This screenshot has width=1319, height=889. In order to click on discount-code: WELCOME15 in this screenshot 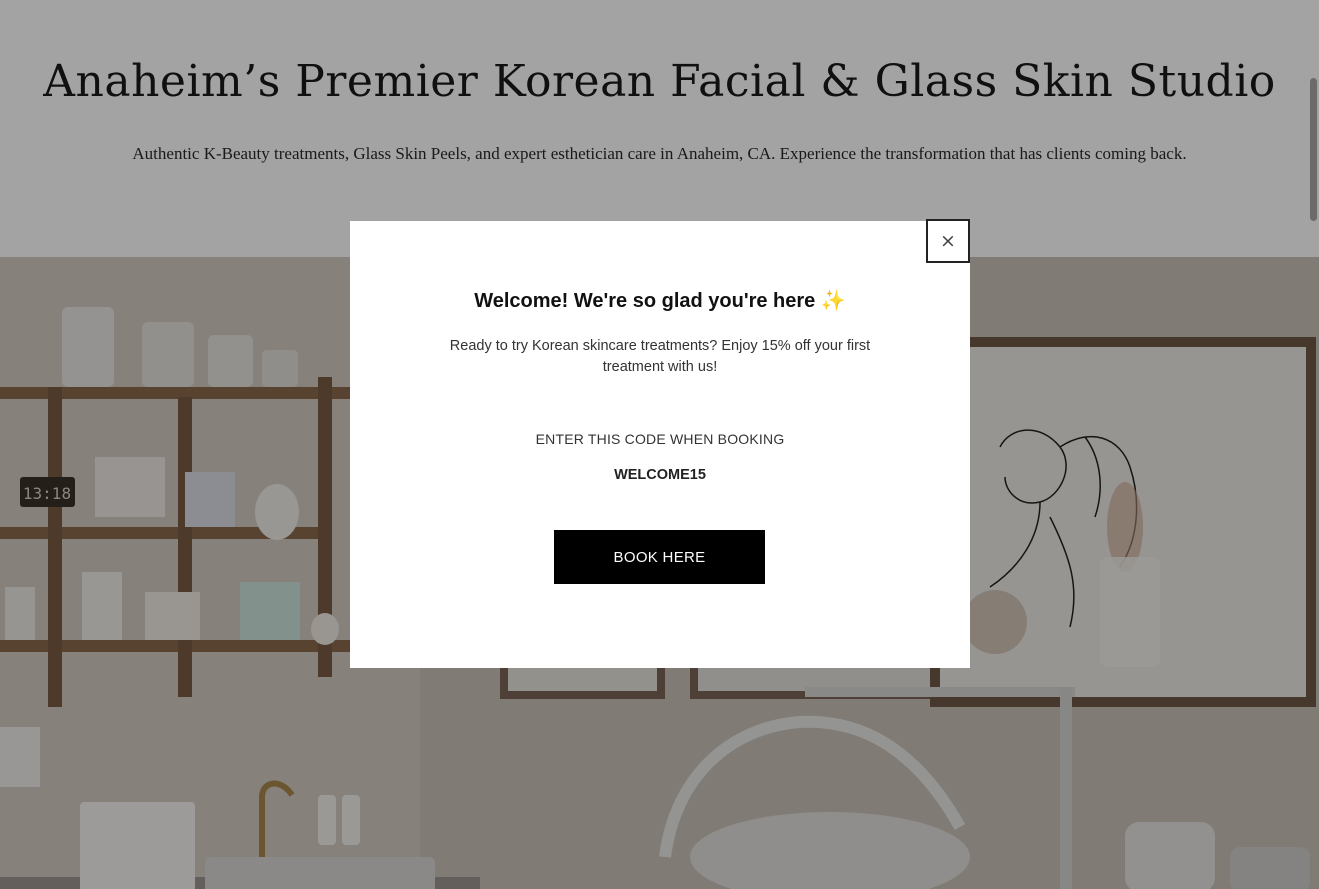, I will do `click(660, 475)`.